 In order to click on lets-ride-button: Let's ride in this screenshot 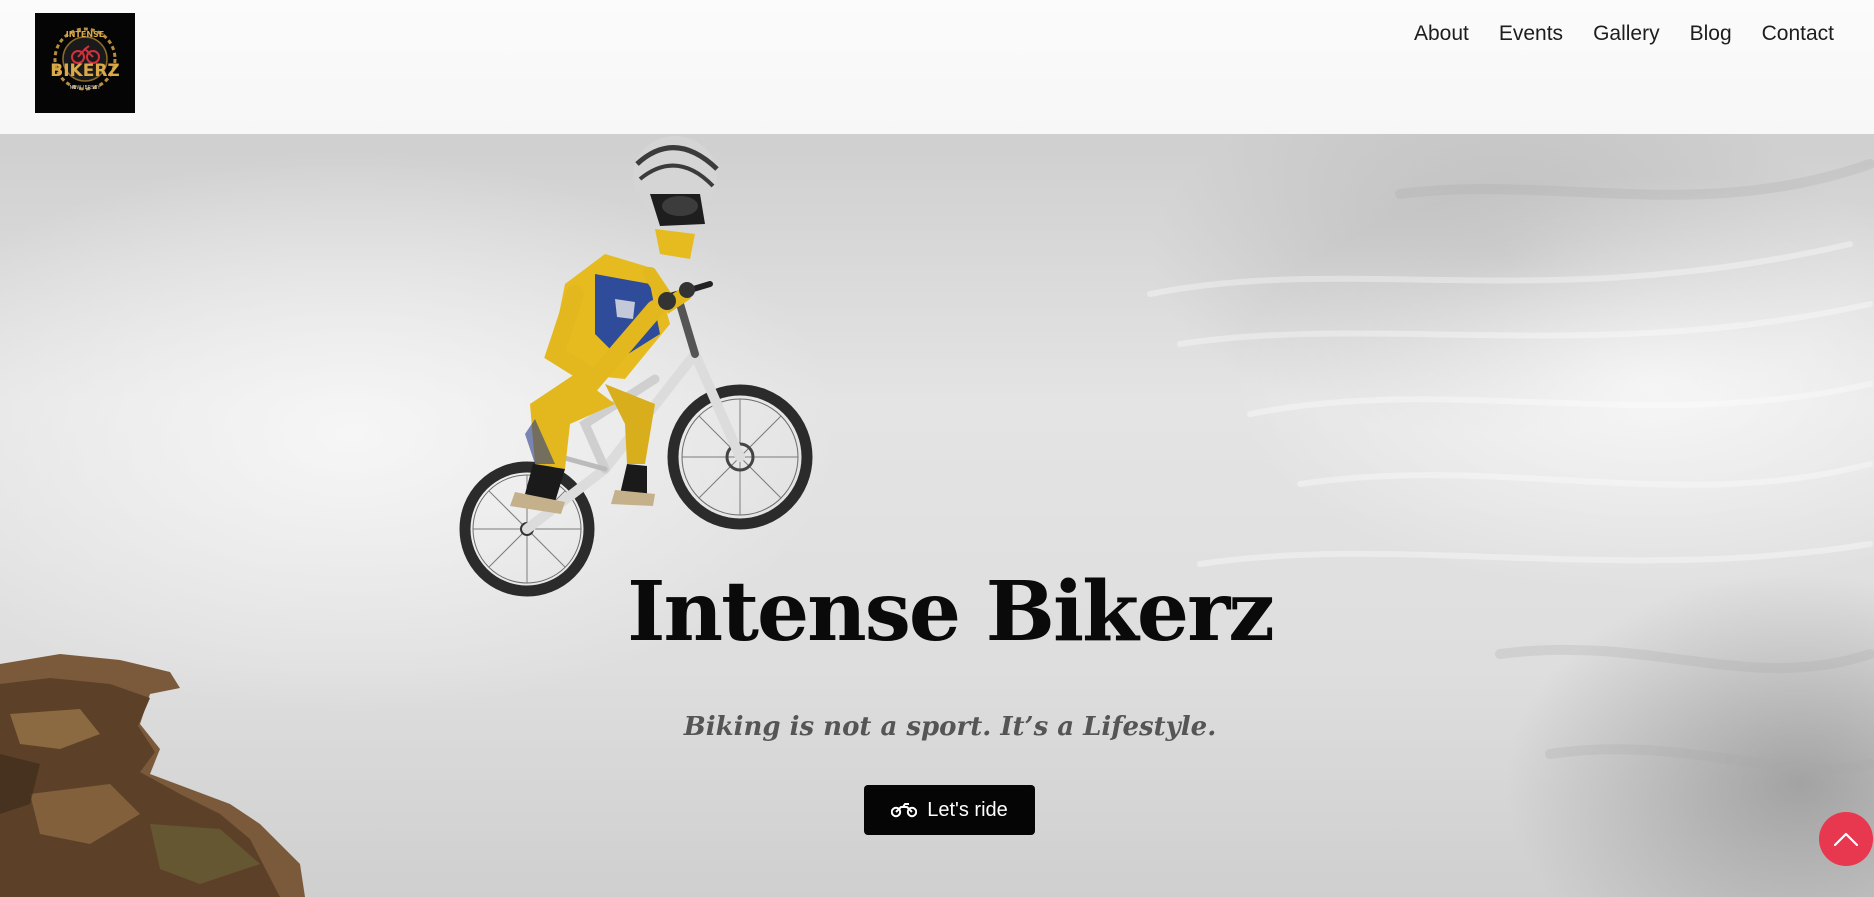, I will do `click(949, 810)`.